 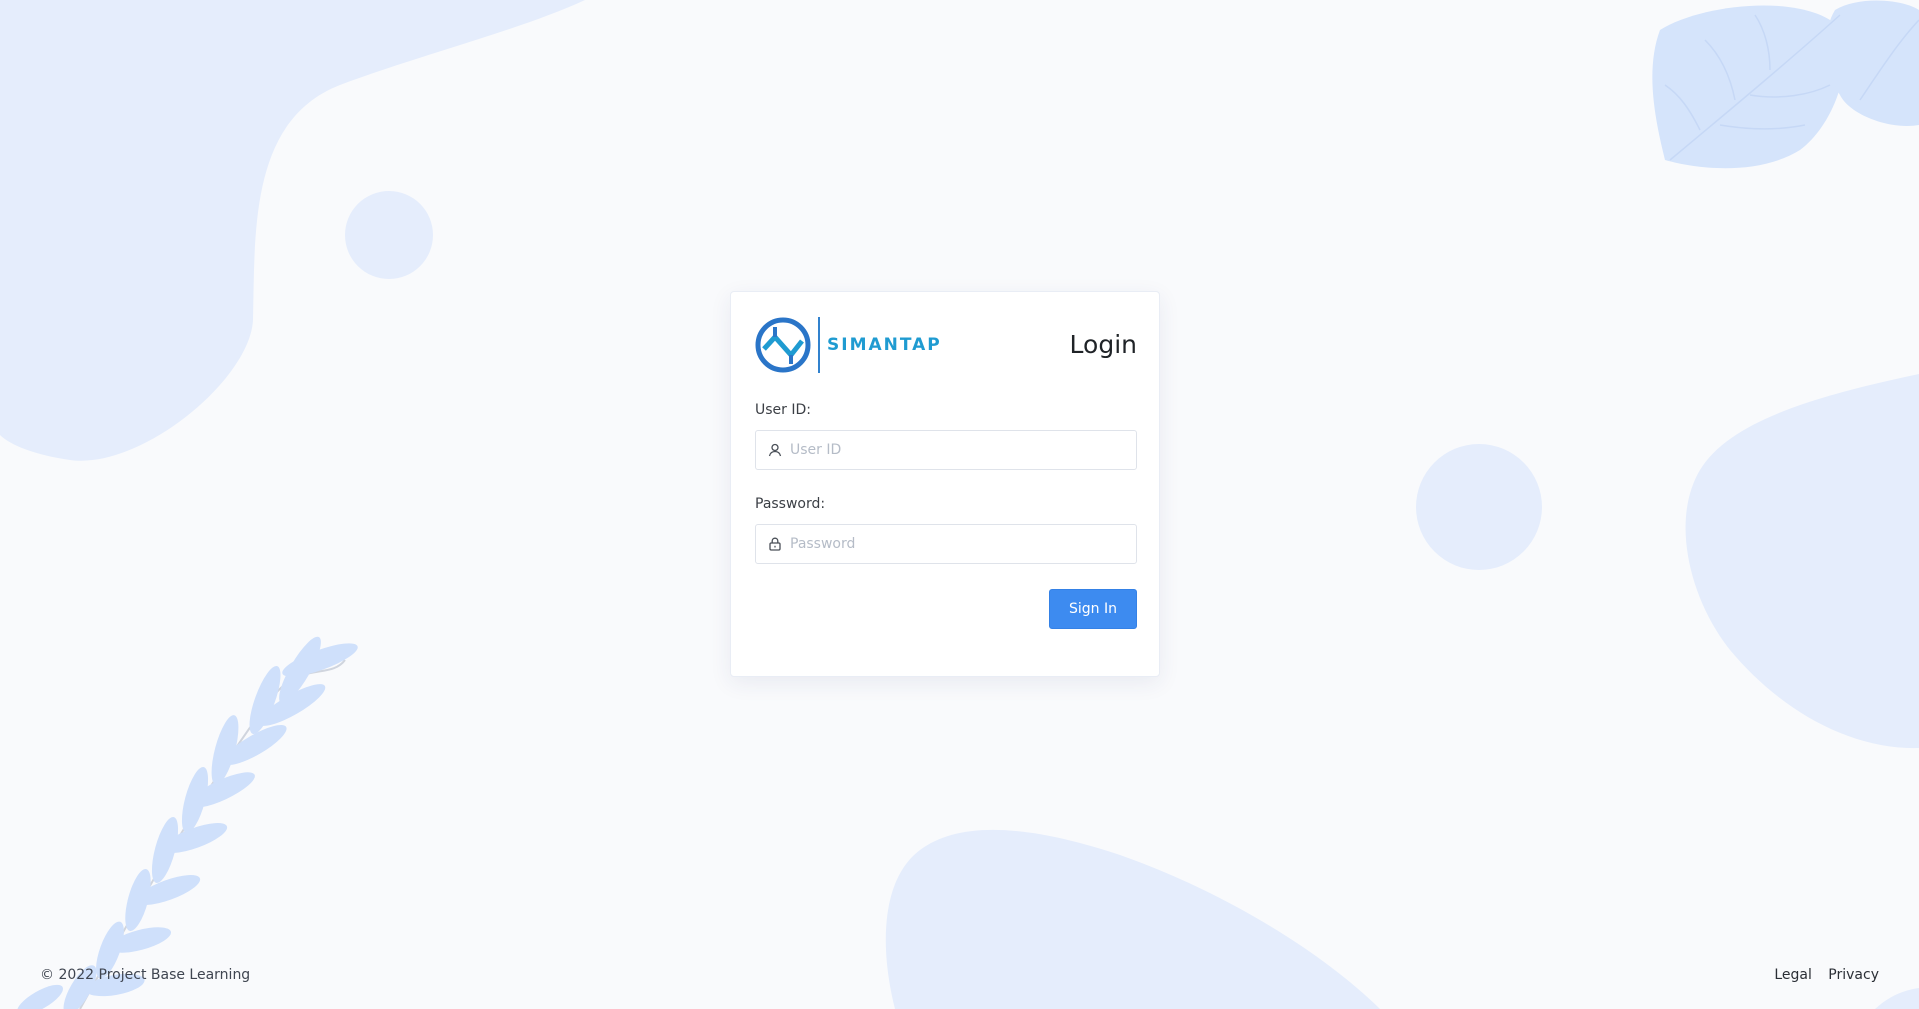 I want to click on user-id-field, so click(x=946, y=450).